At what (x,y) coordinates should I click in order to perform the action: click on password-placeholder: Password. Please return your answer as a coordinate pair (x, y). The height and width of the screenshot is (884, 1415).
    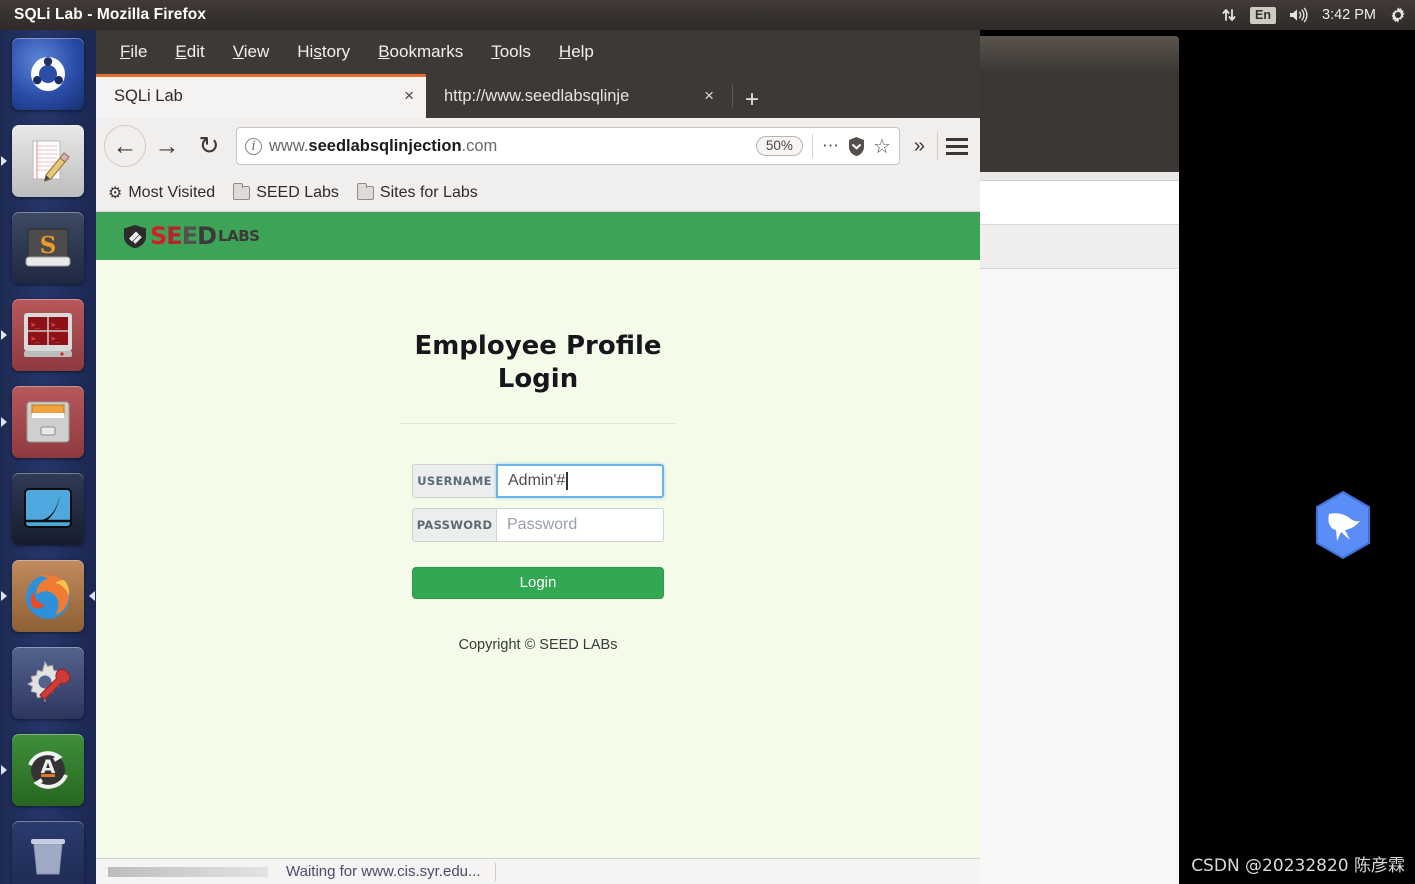
    Looking at the image, I should click on (542, 524).